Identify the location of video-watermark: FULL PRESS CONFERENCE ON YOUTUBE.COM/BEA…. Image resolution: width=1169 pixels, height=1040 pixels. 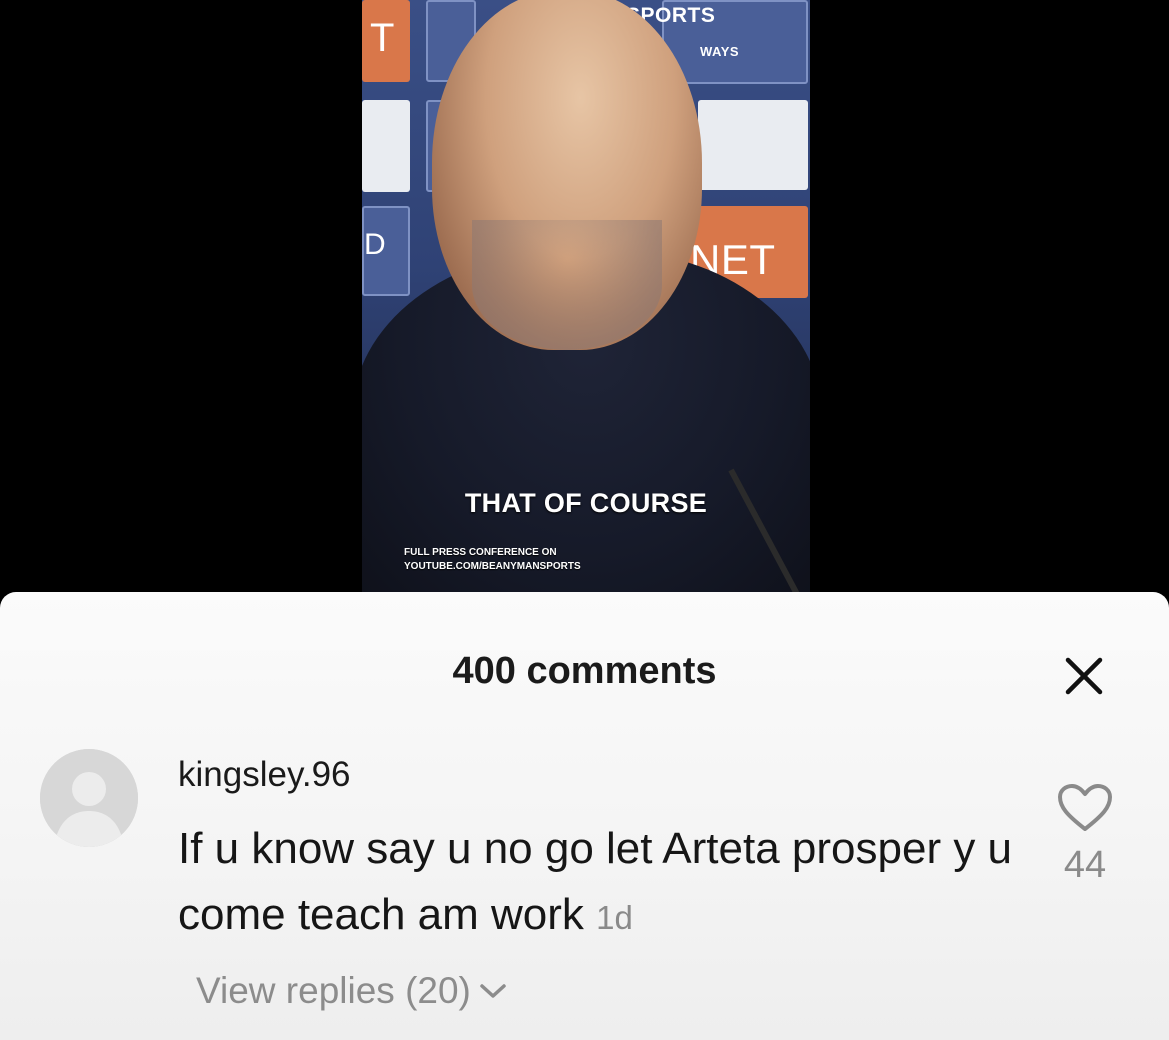
(492, 560).